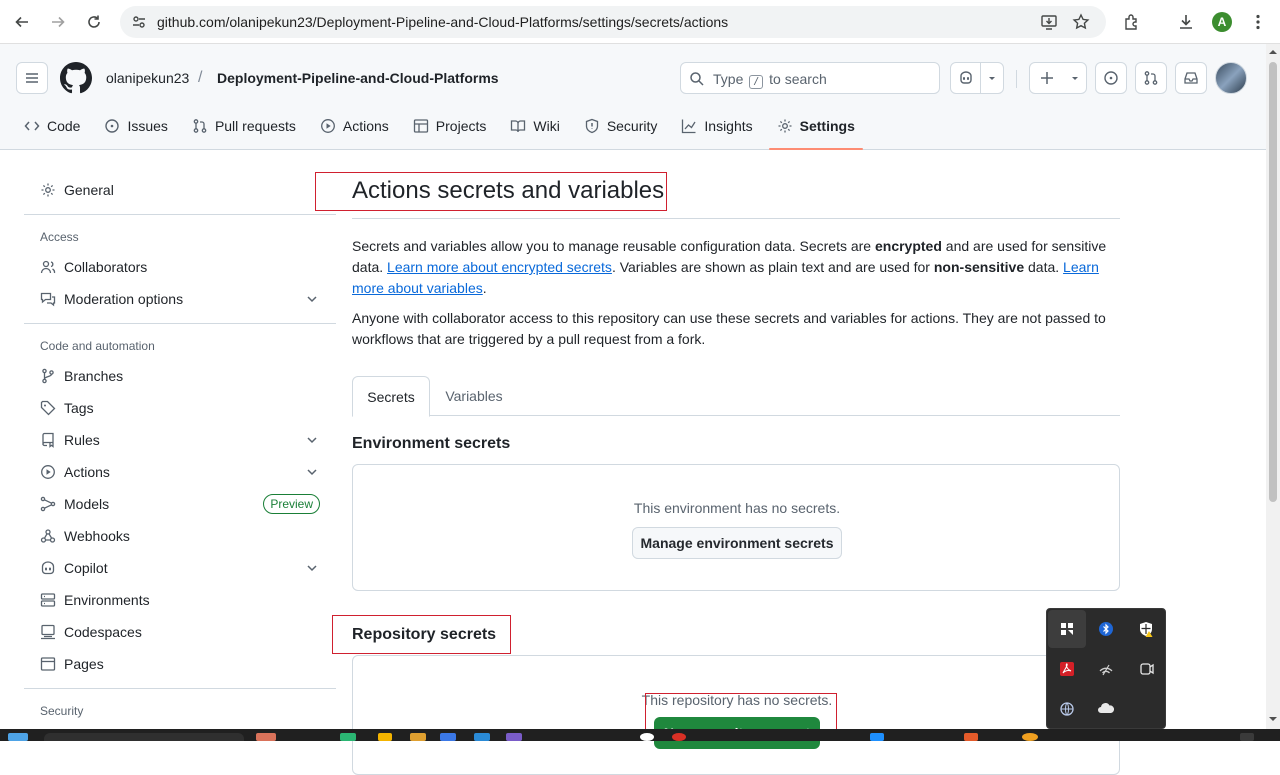  What do you see at coordinates (1222, 22) in the screenshot?
I see `profile-avatar: A` at bounding box center [1222, 22].